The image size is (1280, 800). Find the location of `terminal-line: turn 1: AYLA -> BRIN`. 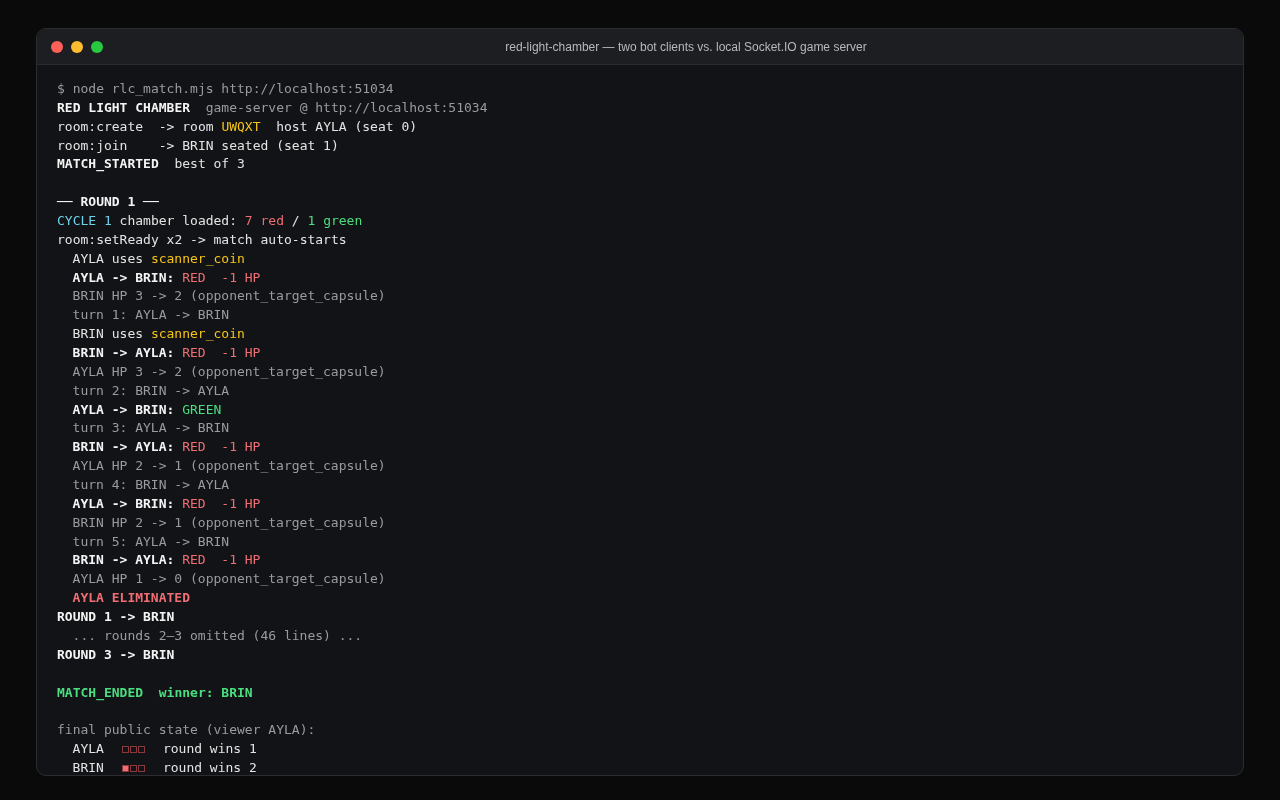

terminal-line: turn 1: AYLA -> BRIN is located at coordinates (151, 315).